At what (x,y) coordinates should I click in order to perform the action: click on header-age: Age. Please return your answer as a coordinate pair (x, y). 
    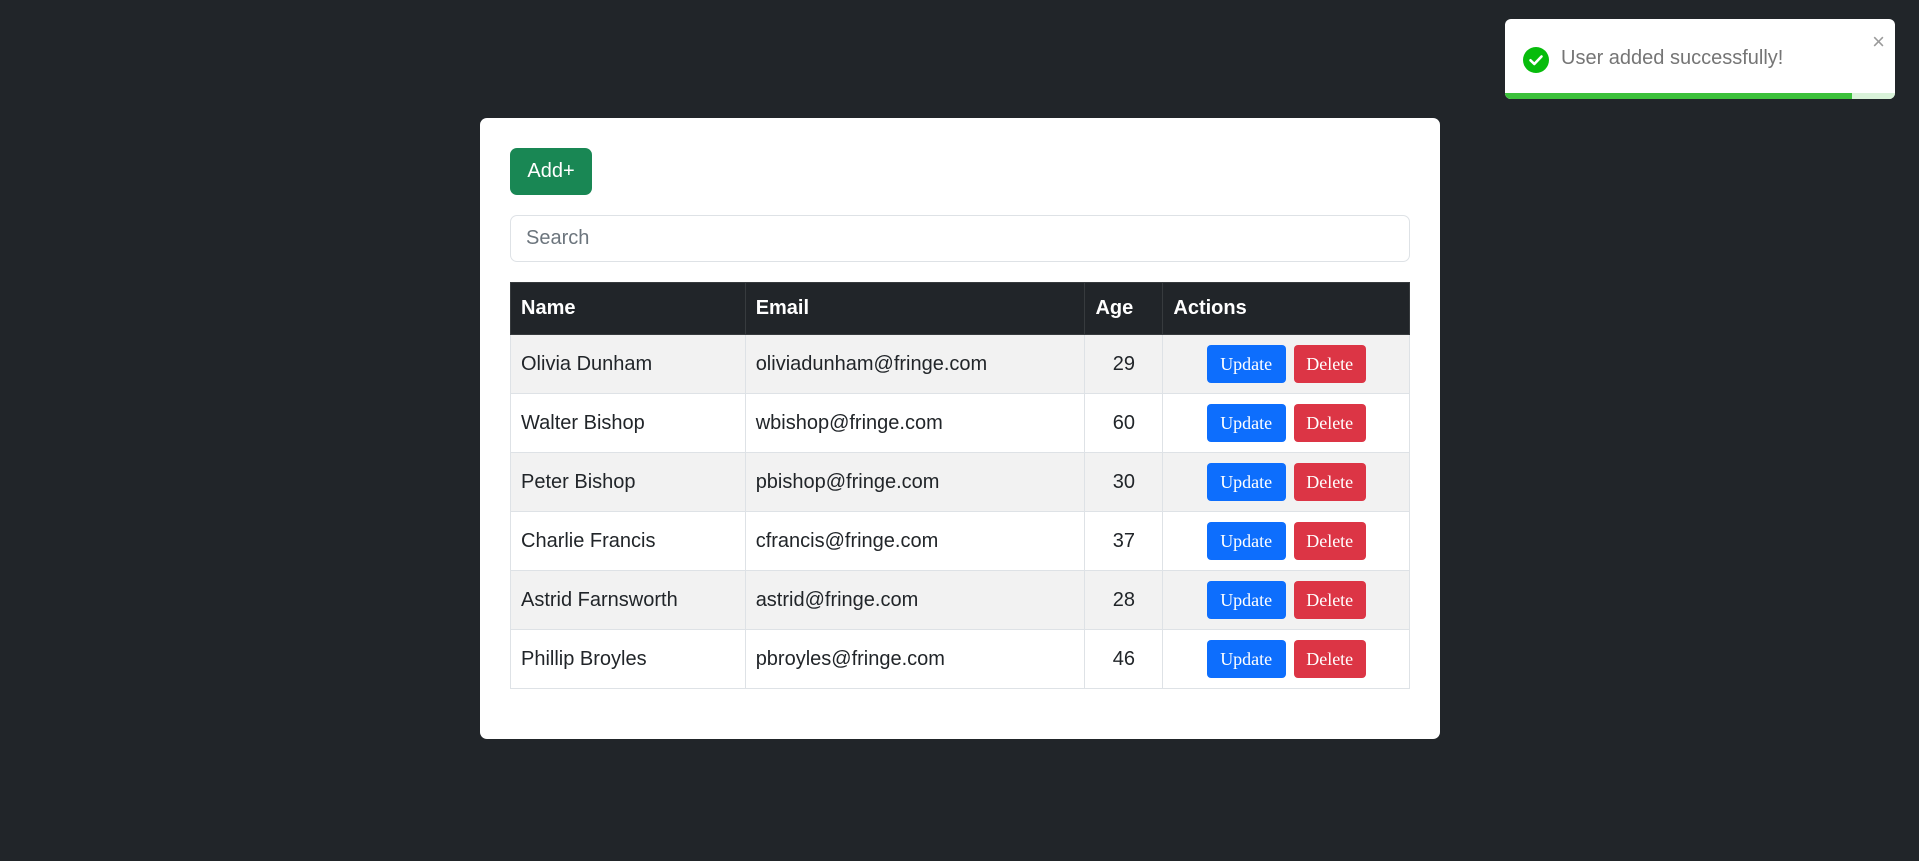
    Looking at the image, I should click on (1124, 308).